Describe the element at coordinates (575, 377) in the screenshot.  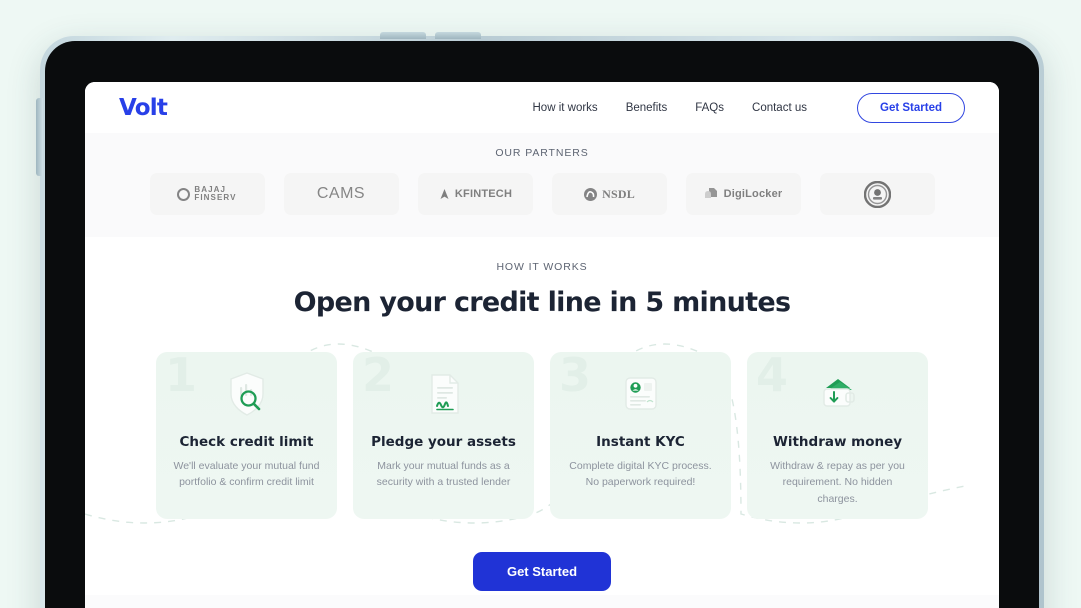
I see `step-number-3: 3` at that location.